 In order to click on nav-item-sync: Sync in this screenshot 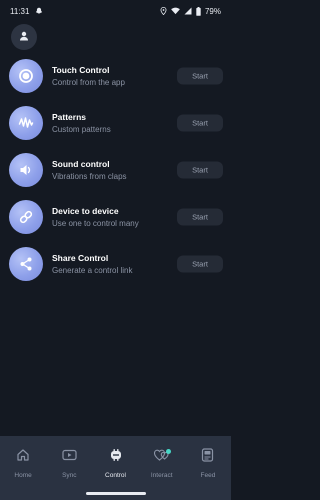, I will do `click(69, 468)`.